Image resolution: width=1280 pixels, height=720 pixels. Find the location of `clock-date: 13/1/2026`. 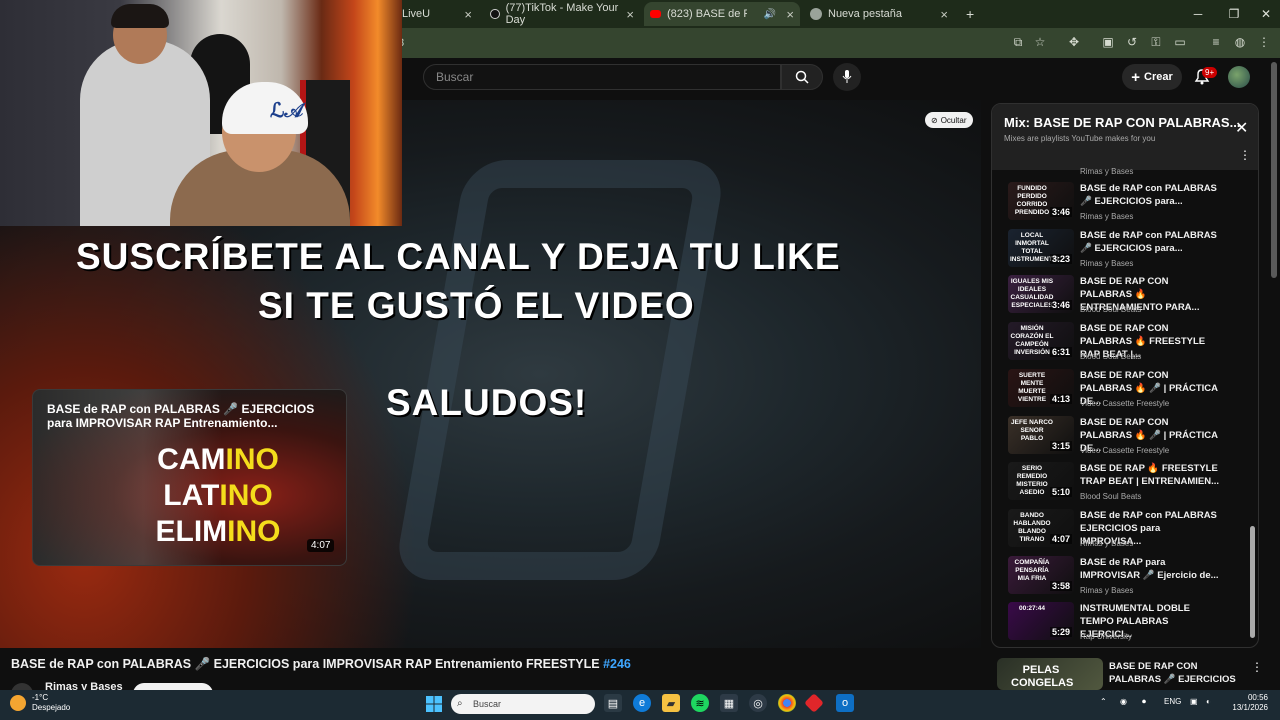

clock-date: 13/1/2026 is located at coordinates (1250, 707).